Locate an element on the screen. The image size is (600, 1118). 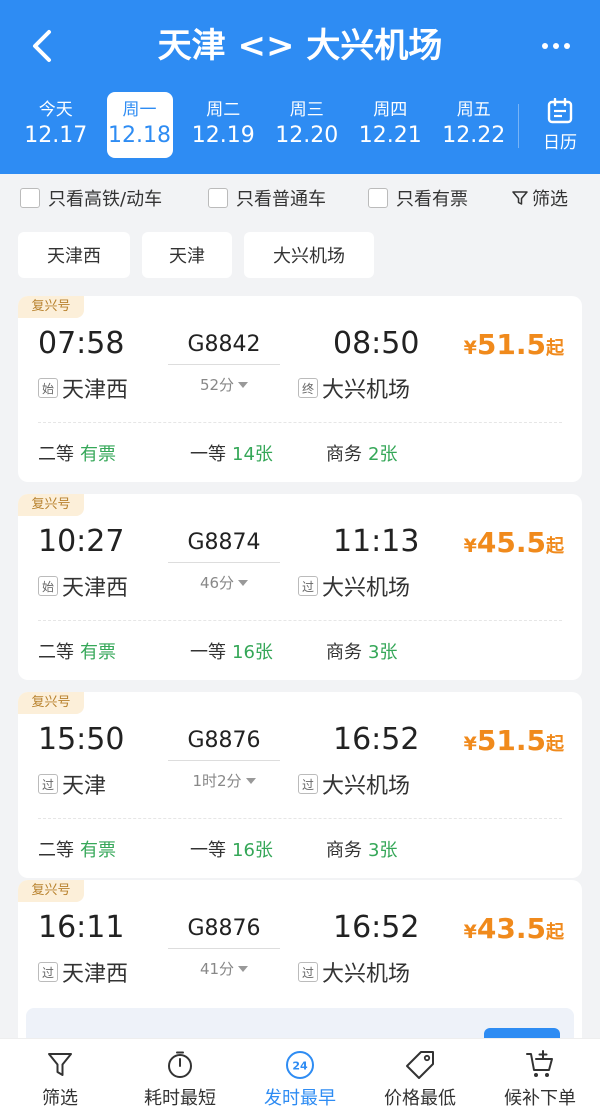
departure-station: 过 天津西 is located at coordinates (83, 972).